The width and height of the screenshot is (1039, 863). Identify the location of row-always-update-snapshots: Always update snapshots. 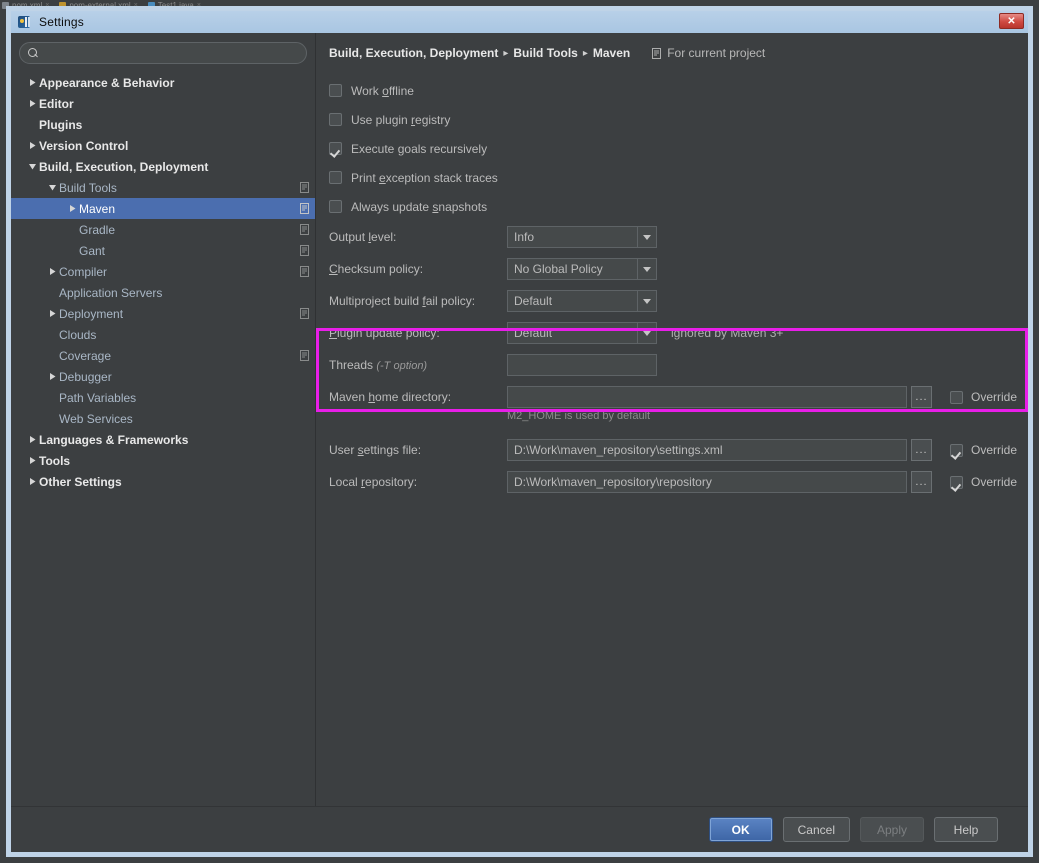
(678, 206).